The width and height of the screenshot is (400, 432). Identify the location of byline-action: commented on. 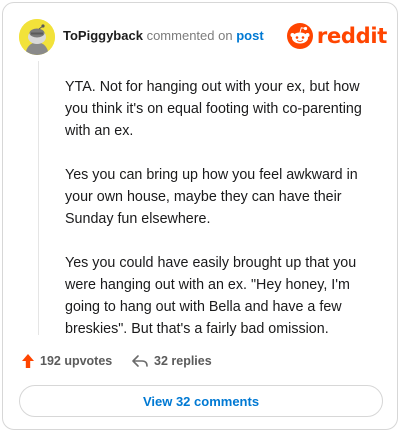
(189, 35).